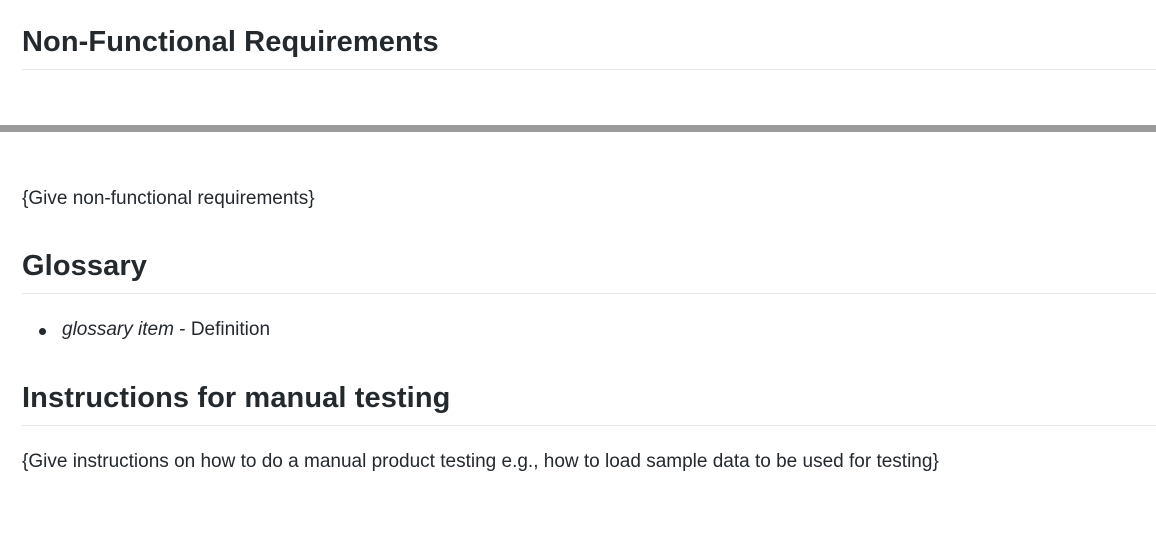 The width and height of the screenshot is (1156, 541). I want to click on nfr-placeholder-text: {Give non-functional requirements}, so click(168, 198).